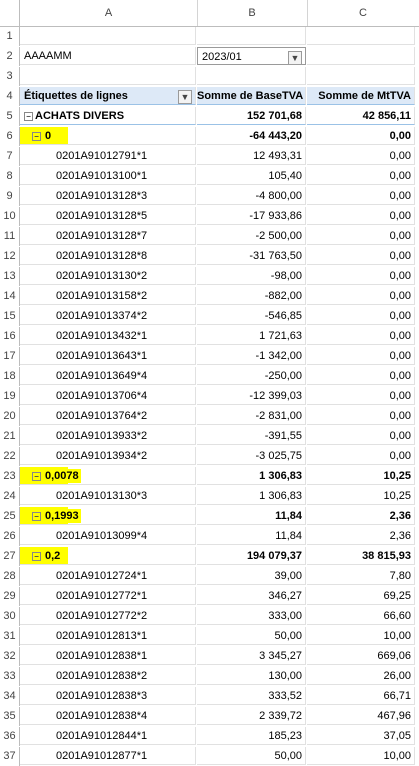 This screenshot has height=766, width=419. I want to click on cell-c: 669,06, so click(361, 656).